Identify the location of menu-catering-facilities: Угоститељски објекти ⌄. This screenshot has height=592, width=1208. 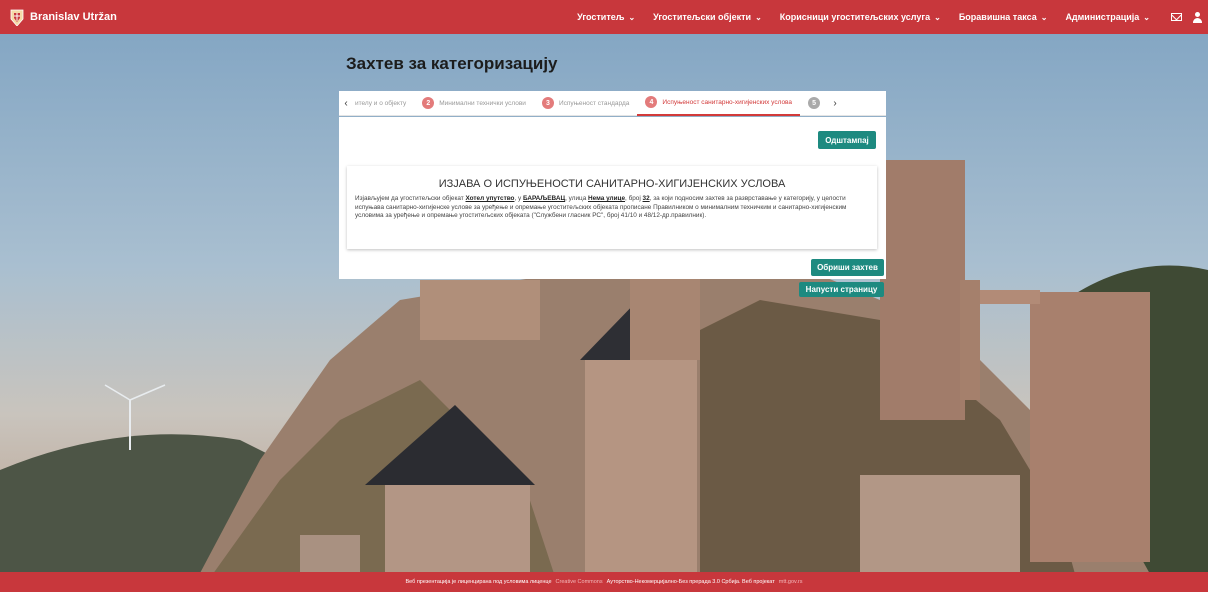
(707, 17).